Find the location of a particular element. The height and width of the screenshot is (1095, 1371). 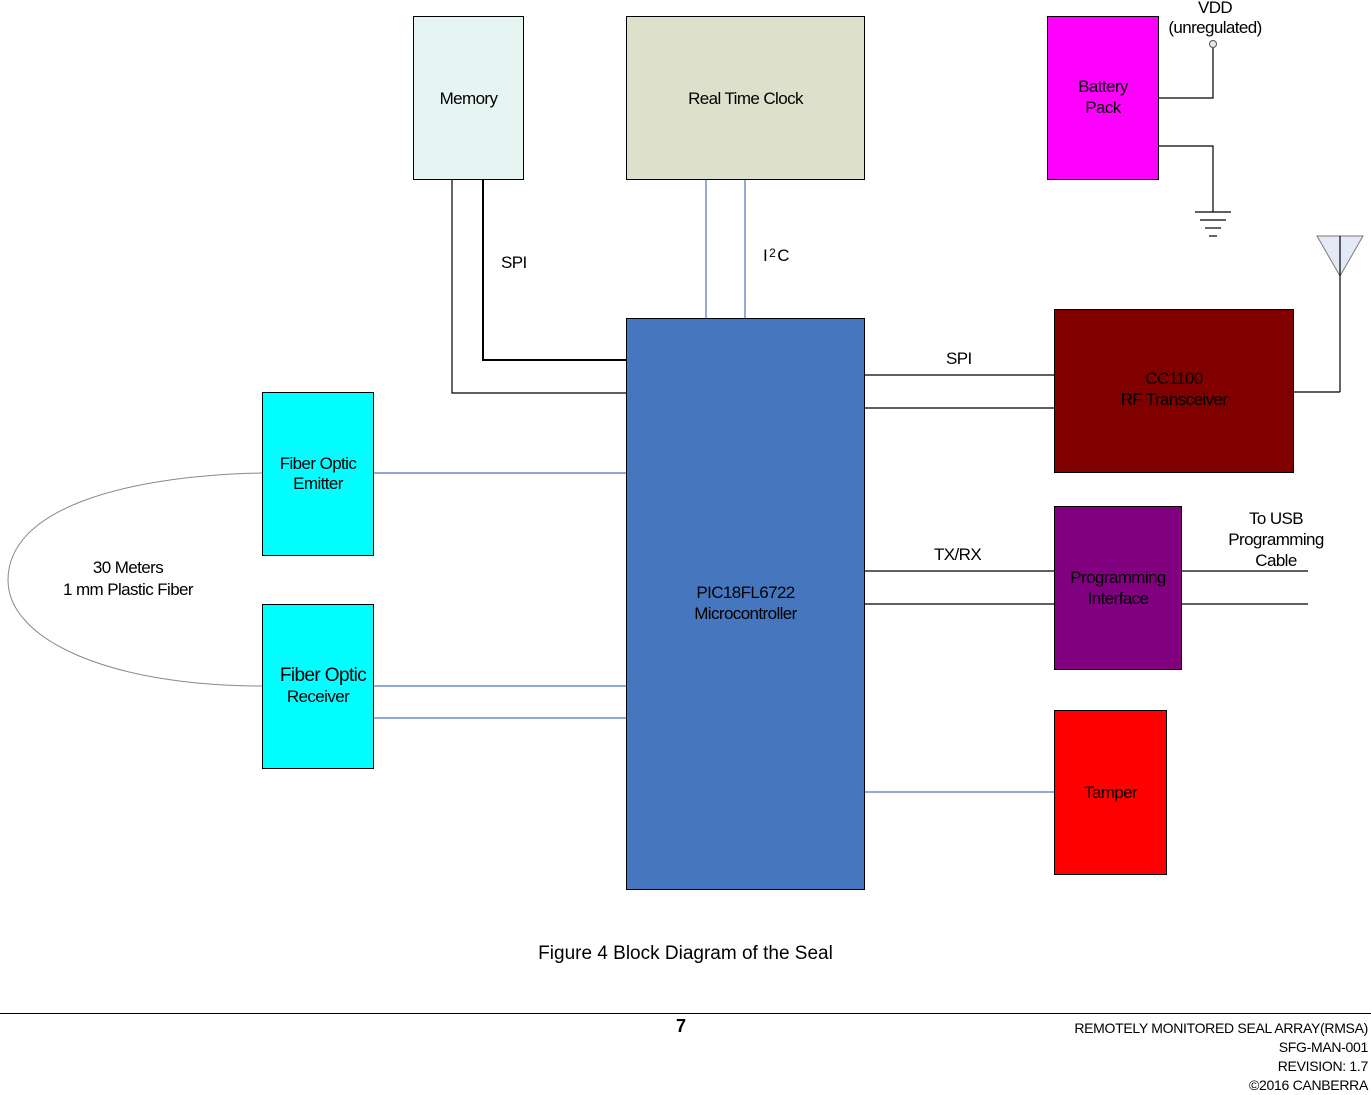

receiver-label-line1: Fiber Optic is located at coordinates (323, 675).